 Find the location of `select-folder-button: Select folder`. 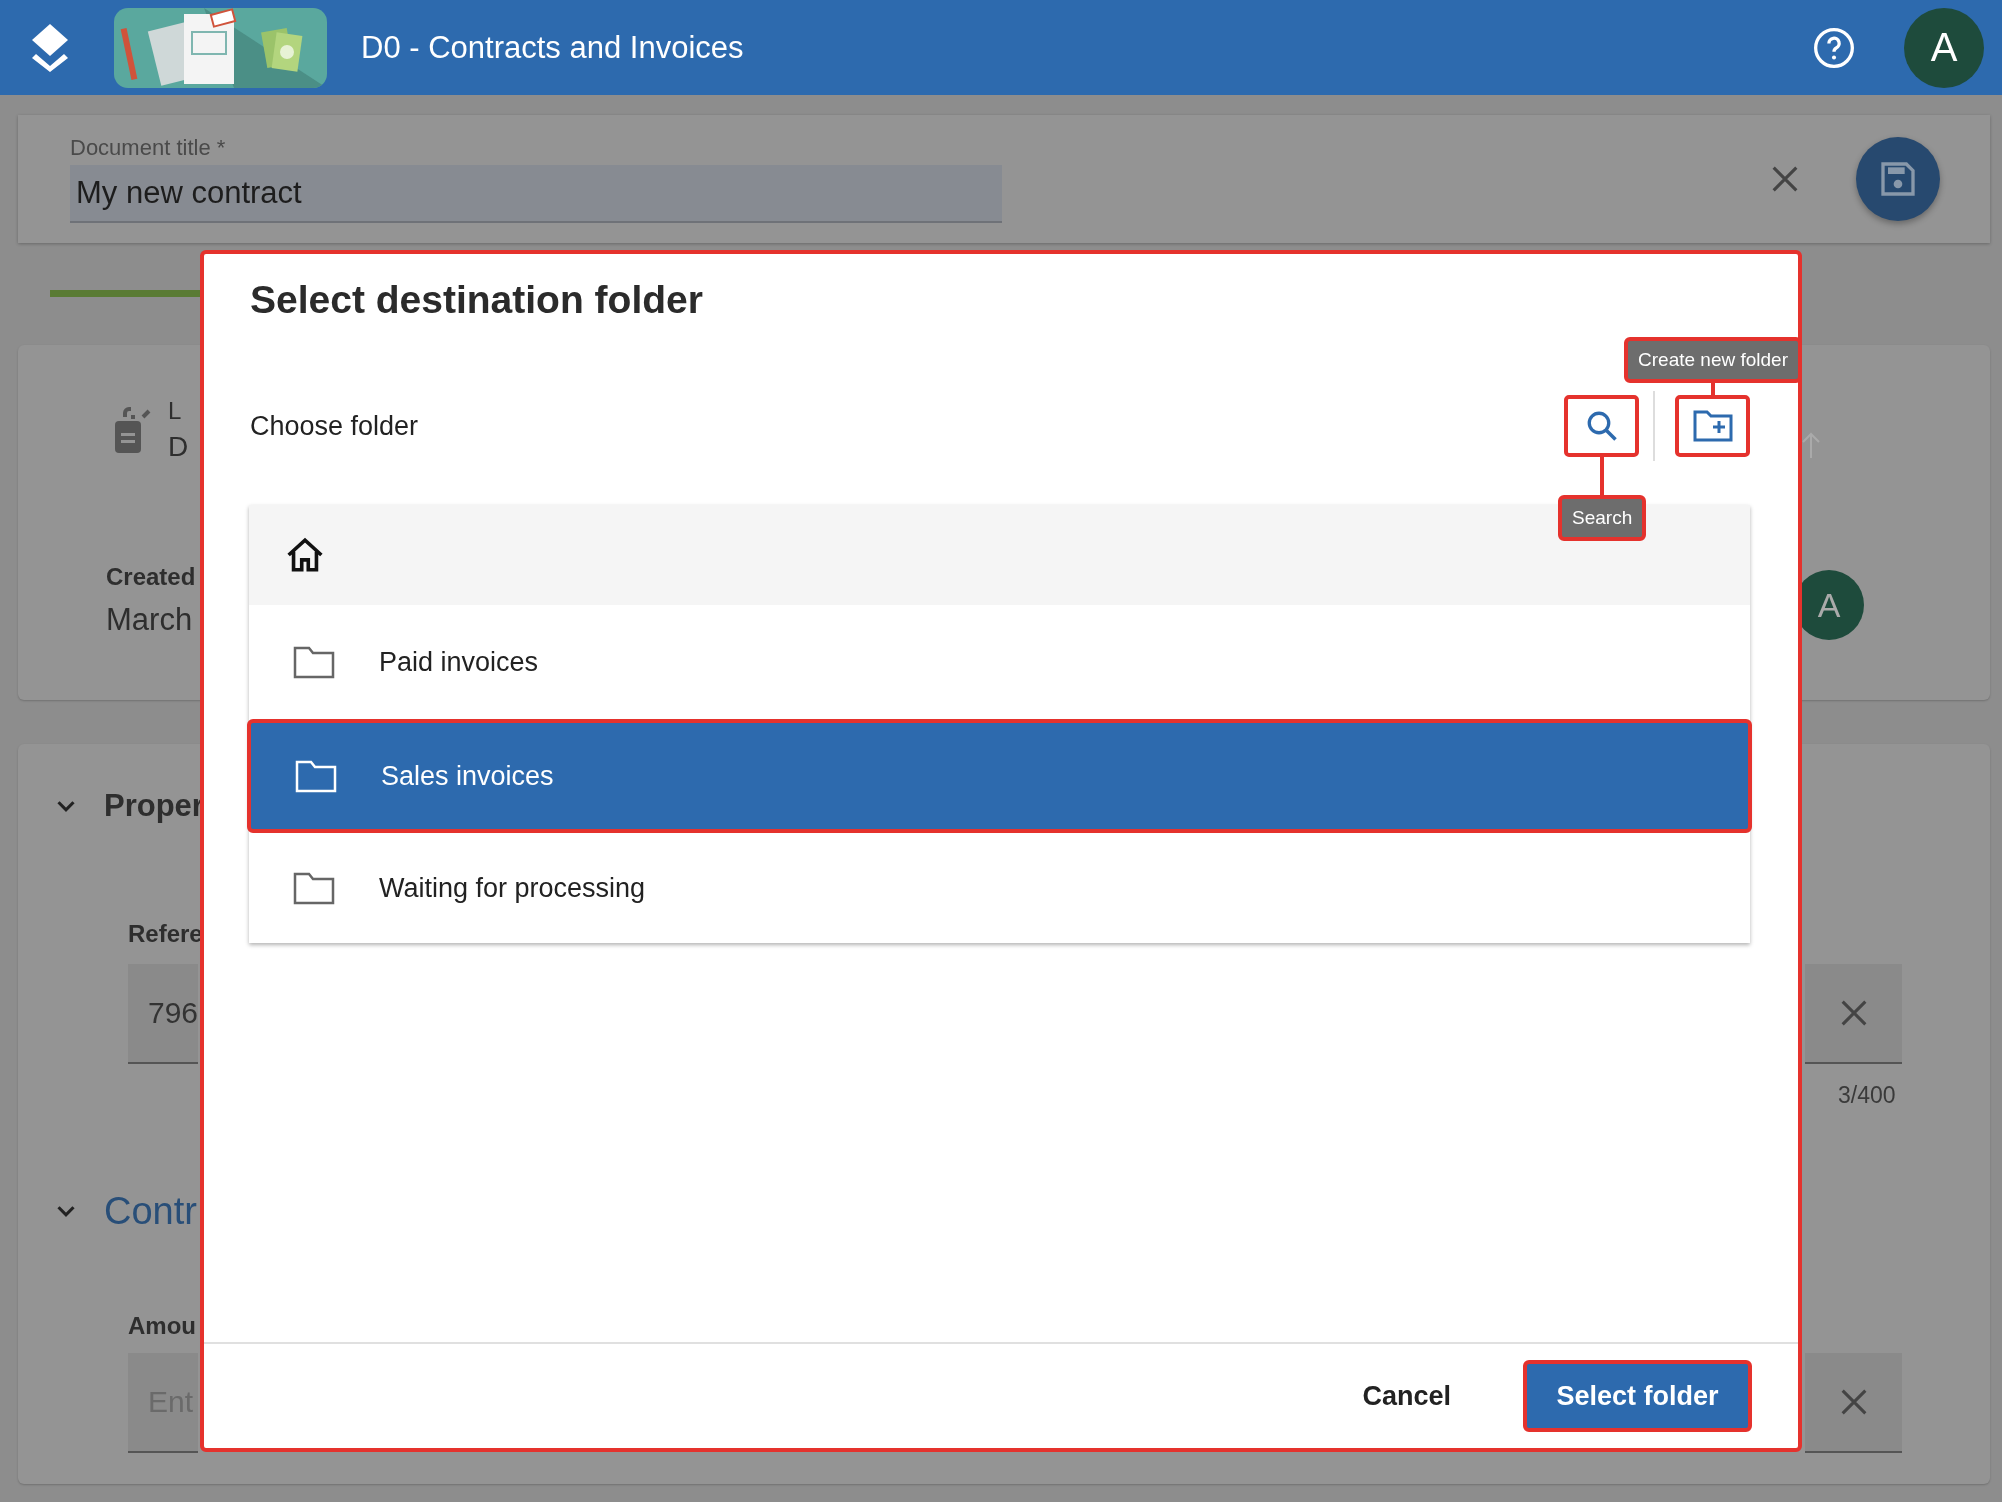

select-folder-button: Select folder is located at coordinates (1637, 1396).